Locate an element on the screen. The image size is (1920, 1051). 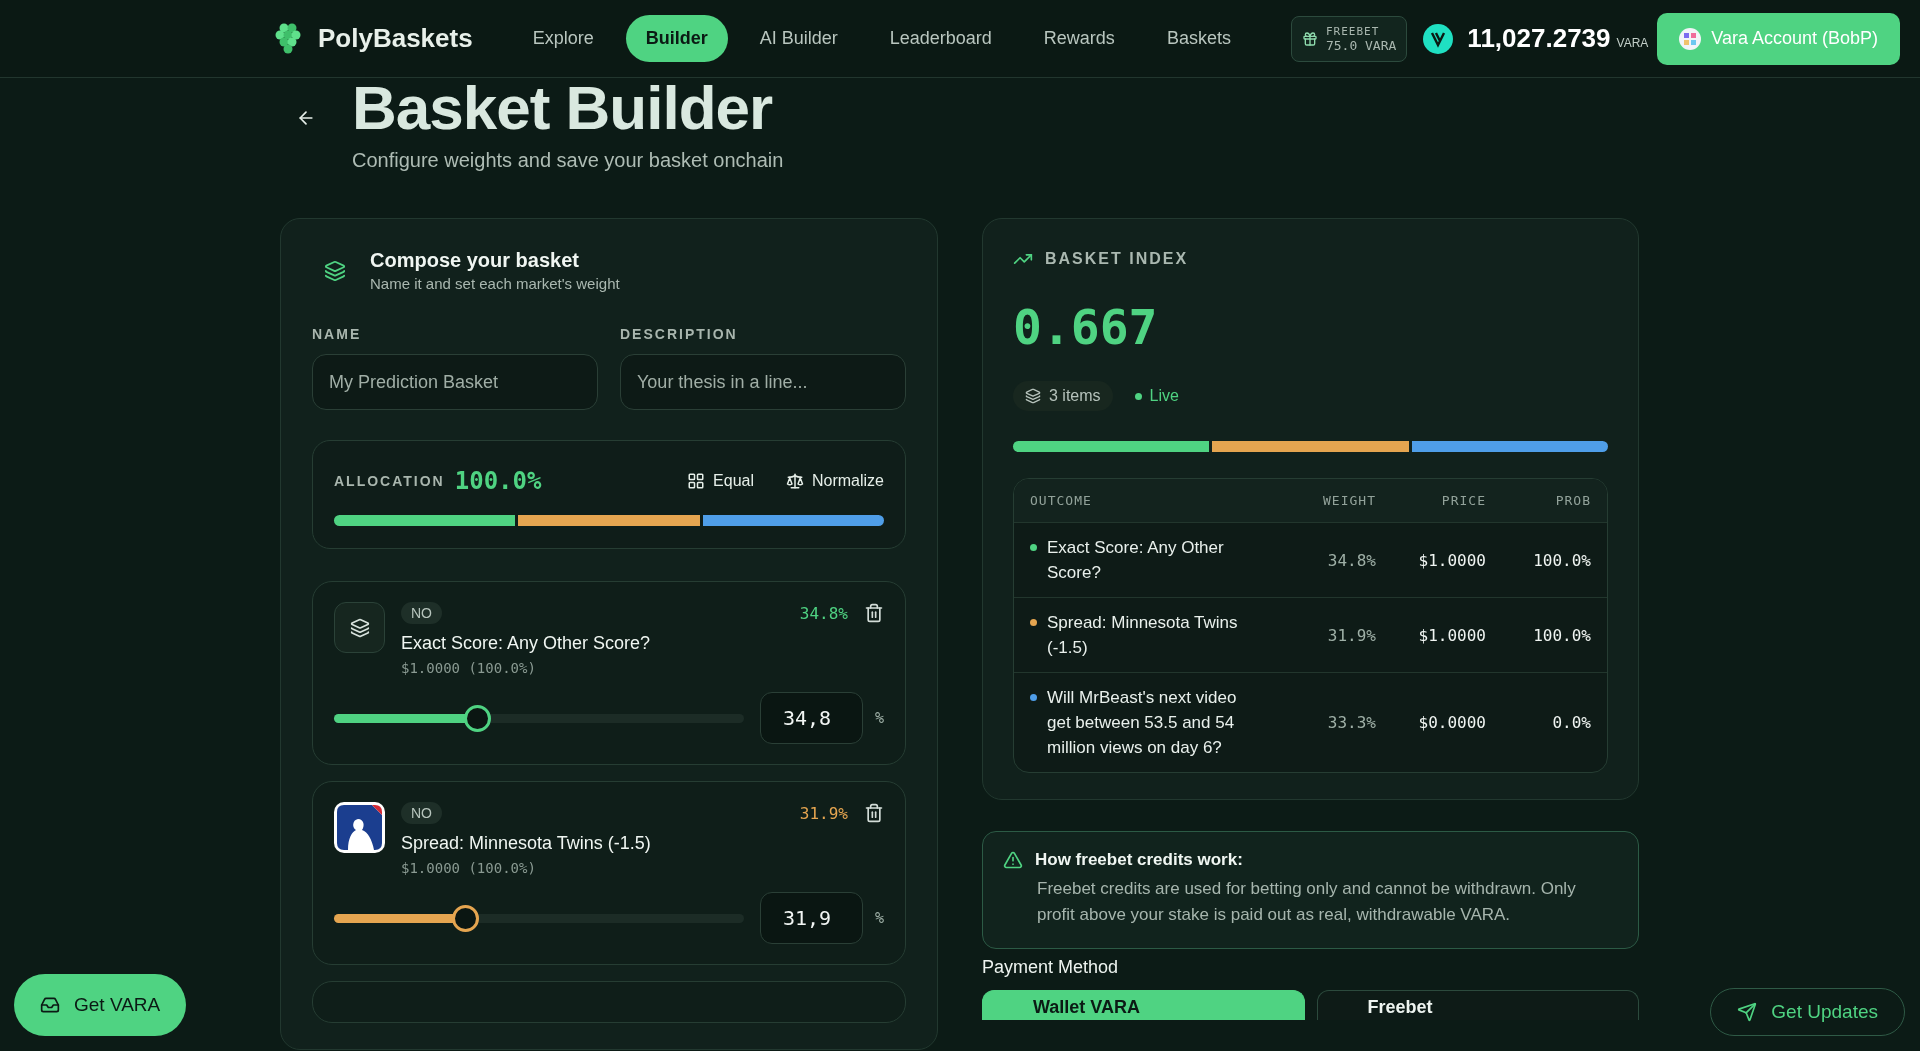
live-status: Live is located at coordinates (1156, 396).